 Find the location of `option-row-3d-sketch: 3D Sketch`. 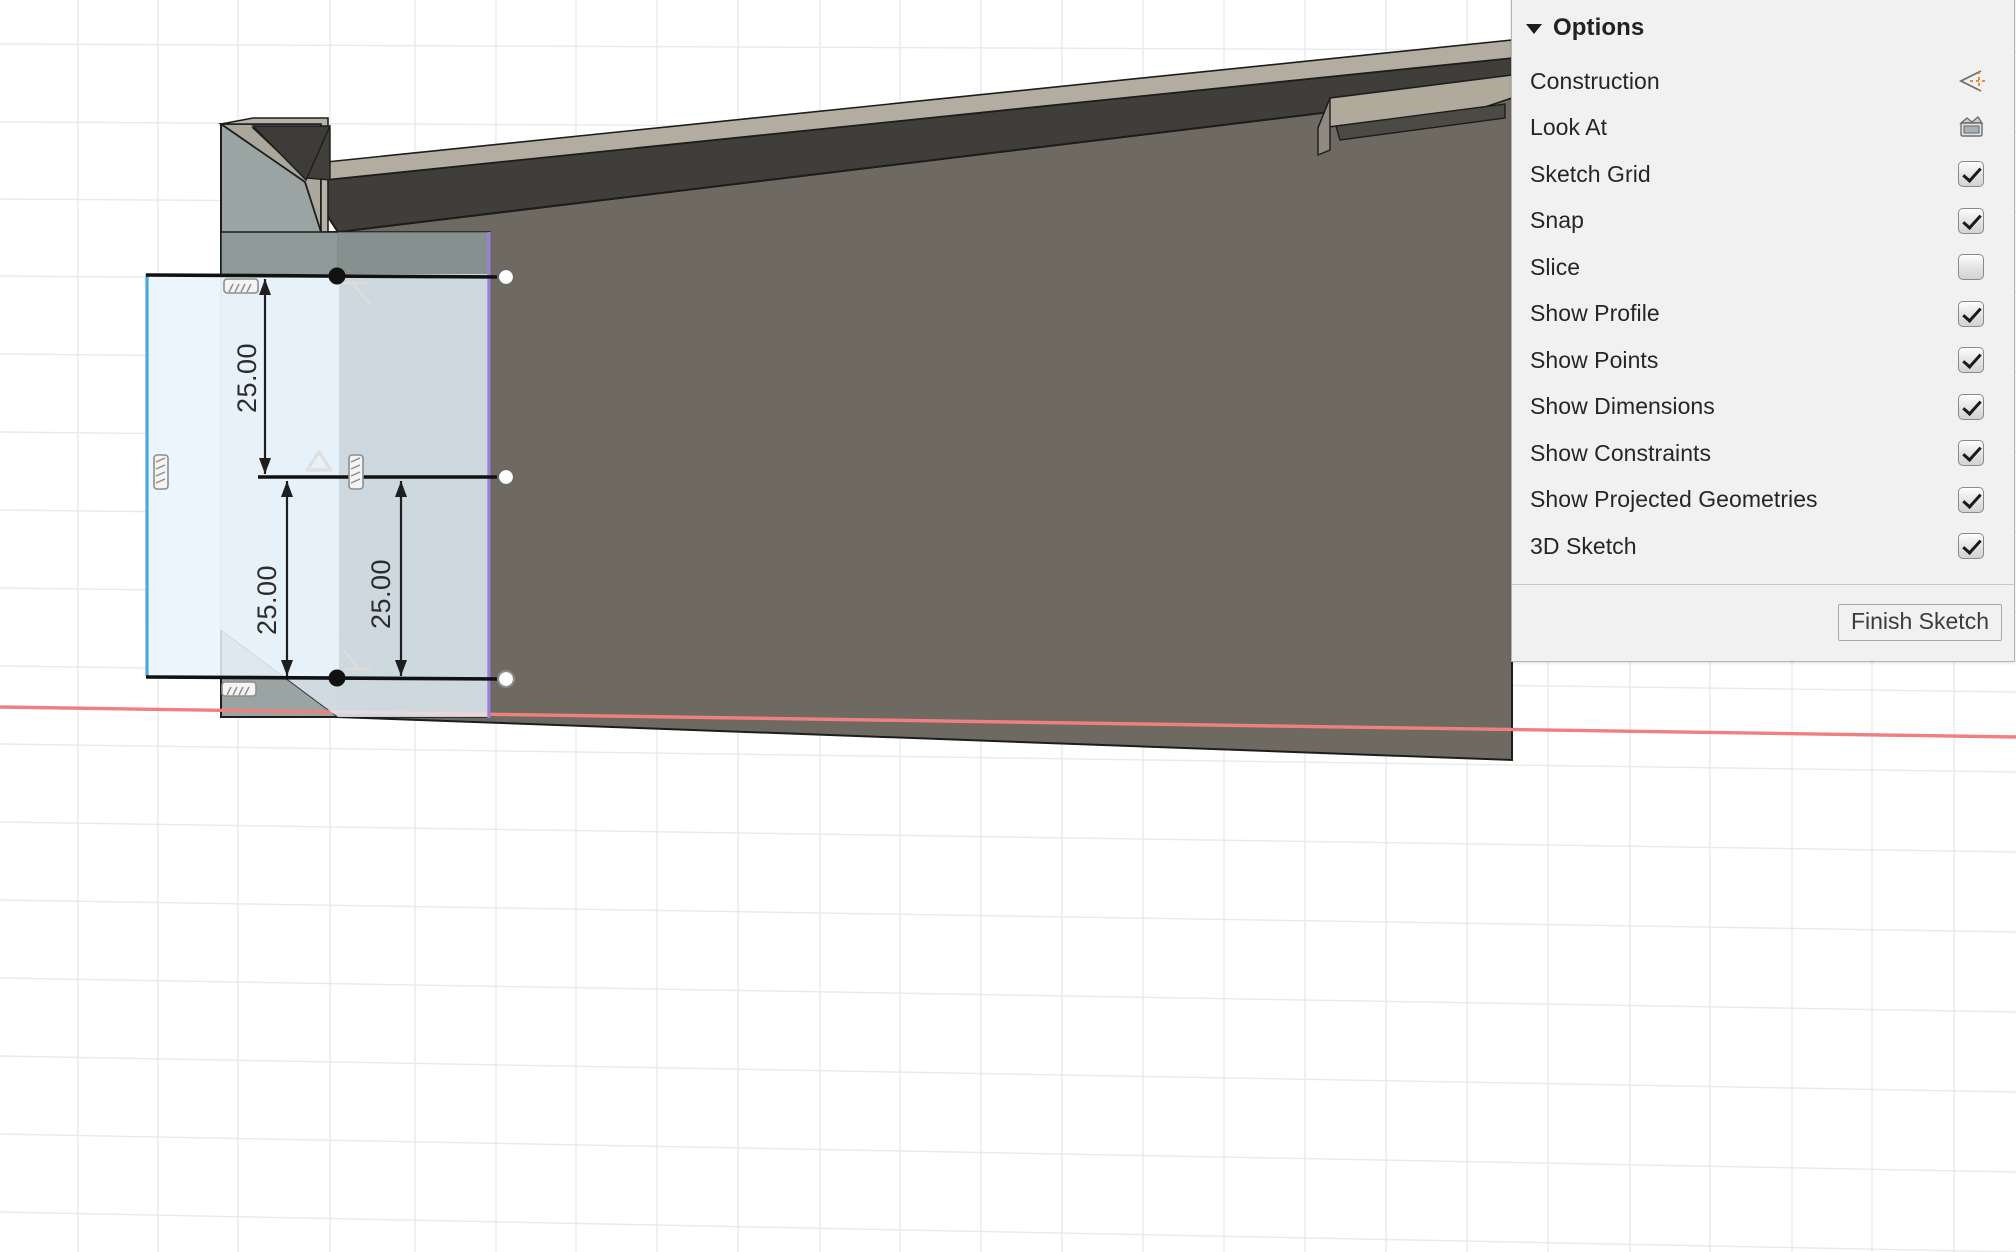

option-row-3d-sketch: 3D Sketch is located at coordinates (1763, 546).